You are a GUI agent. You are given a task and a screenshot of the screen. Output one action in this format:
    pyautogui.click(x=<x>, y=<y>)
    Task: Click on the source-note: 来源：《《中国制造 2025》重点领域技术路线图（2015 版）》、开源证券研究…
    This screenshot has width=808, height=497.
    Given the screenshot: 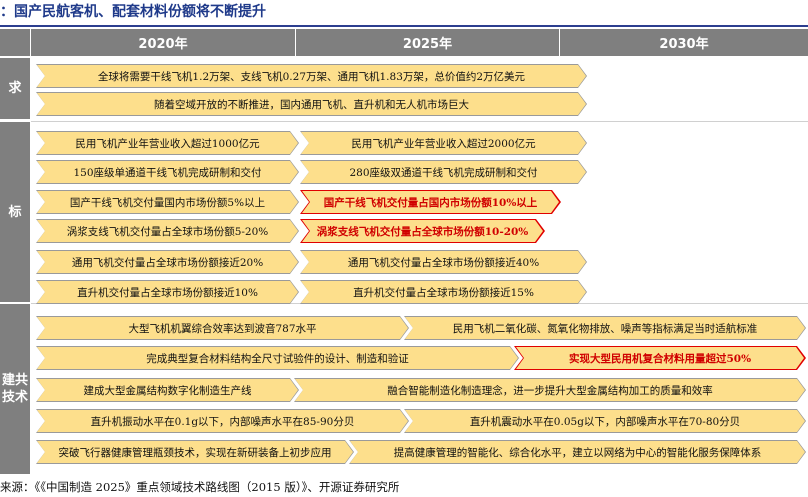 What is the action you would take?
    pyautogui.click(x=200, y=487)
    